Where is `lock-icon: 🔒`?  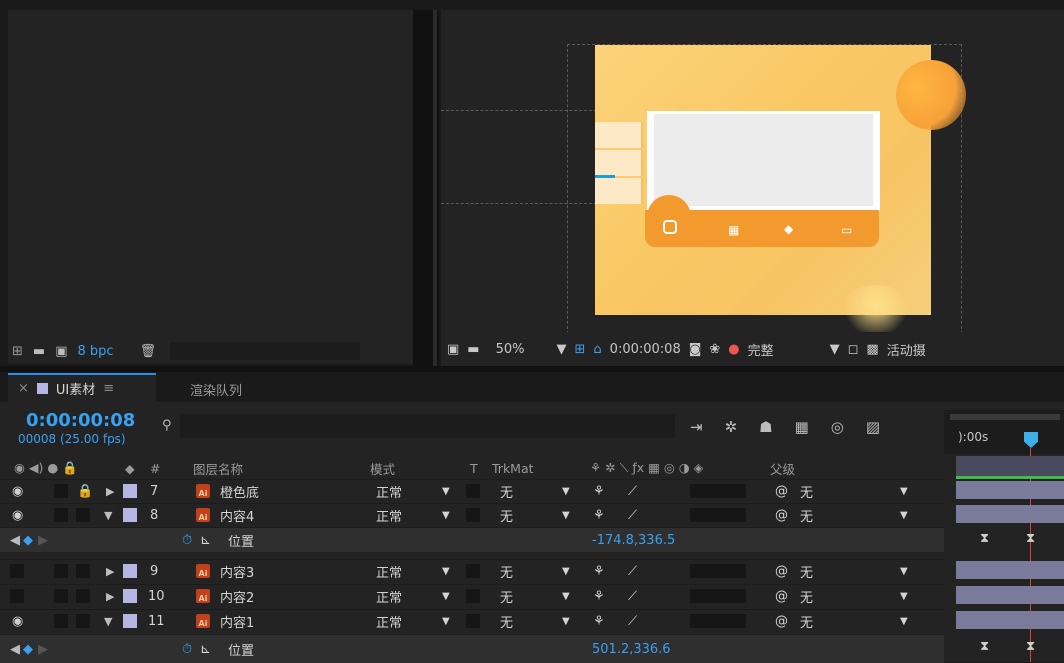 lock-icon: 🔒 is located at coordinates (85, 491).